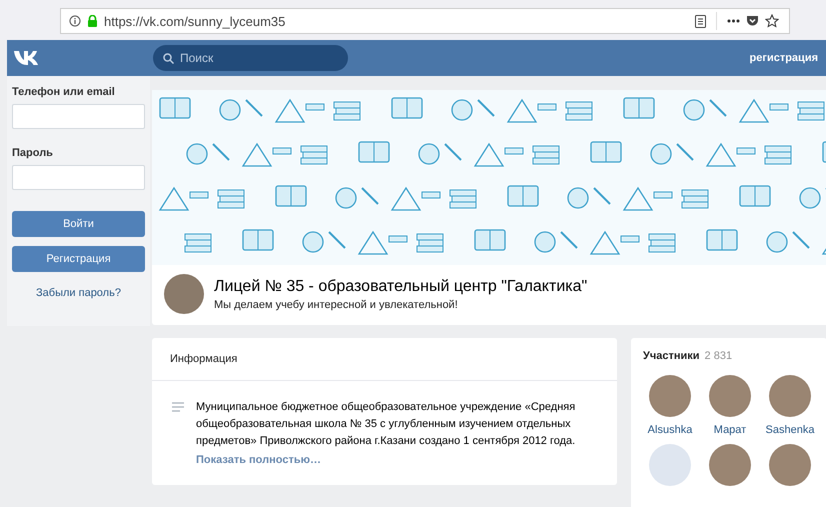  What do you see at coordinates (386, 424) in the screenshot?
I see `description-text: Муниципальное бюджетное общеобразовательное учреждение «Средняя общеобразовательная школа № 35 с углубленным изучением отдельных предметов» Приволжского района г.Казани создано 1 сентября 2012 года.` at bounding box center [386, 424].